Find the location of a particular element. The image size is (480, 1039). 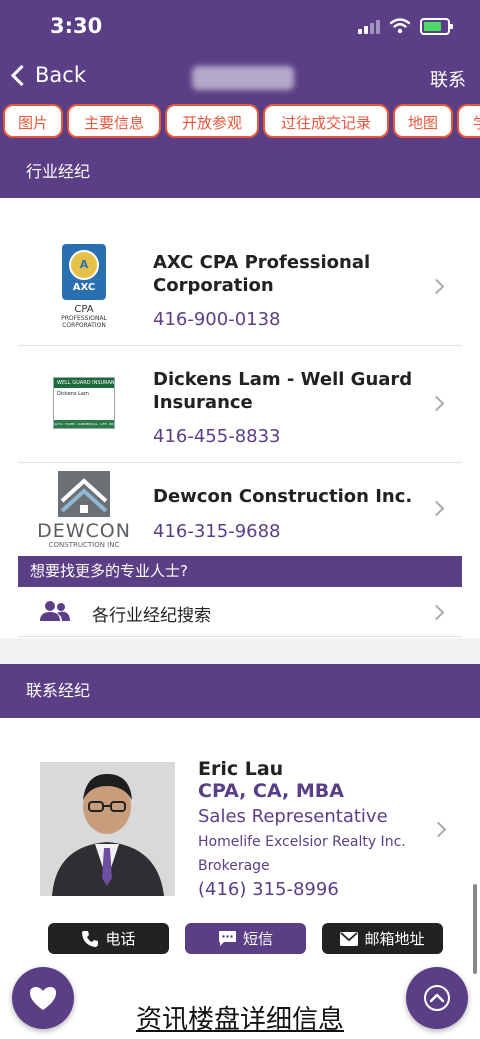

envelope-icon is located at coordinates (349, 938).